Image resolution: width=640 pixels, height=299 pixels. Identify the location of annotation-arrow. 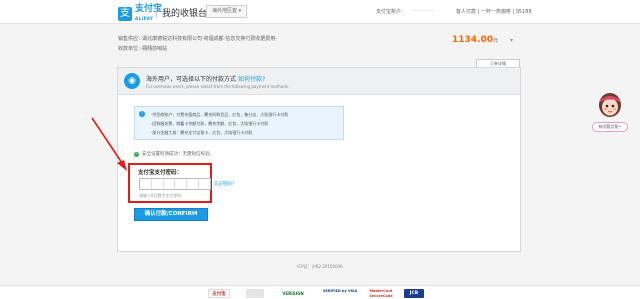
(109, 144).